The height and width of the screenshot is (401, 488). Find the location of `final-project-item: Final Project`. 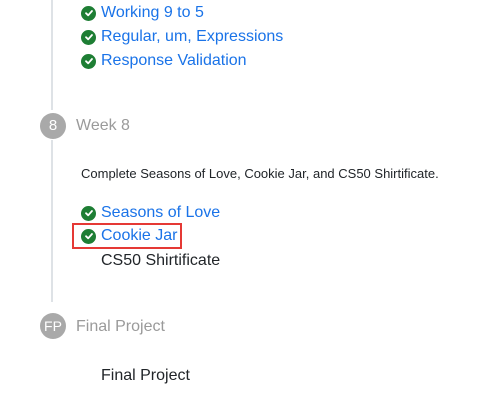

final-project-item: Final Project is located at coordinates (145, 375).